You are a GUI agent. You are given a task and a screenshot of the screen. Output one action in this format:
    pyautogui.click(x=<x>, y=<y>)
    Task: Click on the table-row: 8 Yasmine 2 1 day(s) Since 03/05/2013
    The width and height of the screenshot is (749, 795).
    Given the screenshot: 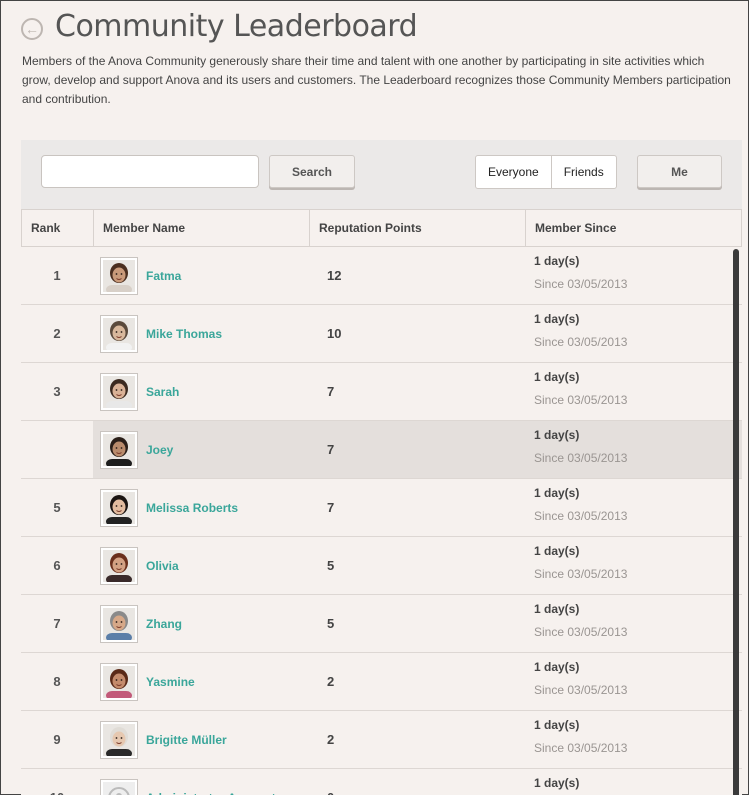 What is the action you would take?
    pyautogui.click(x=381, y=682)
    